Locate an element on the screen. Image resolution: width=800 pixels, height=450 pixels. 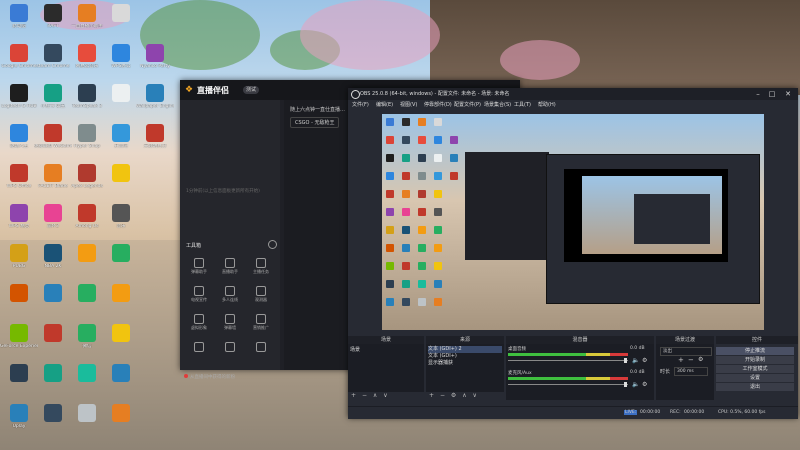
menu-help: 帮助(H) is located at coordinates (547, 104).